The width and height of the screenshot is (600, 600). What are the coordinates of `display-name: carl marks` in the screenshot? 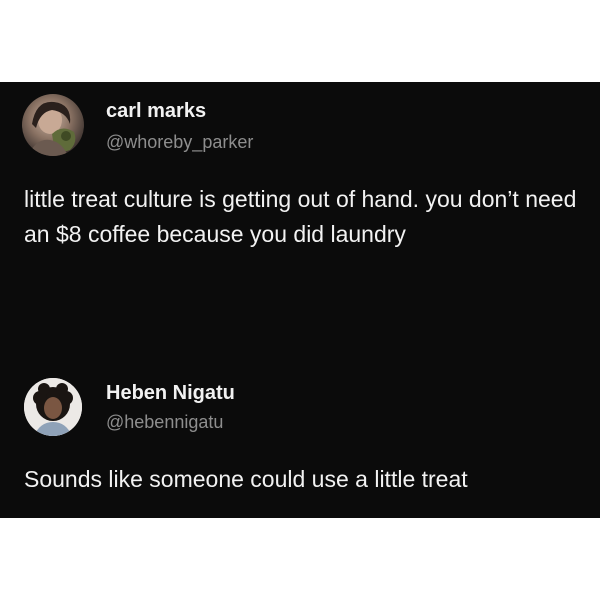 It's located at (156, 111).